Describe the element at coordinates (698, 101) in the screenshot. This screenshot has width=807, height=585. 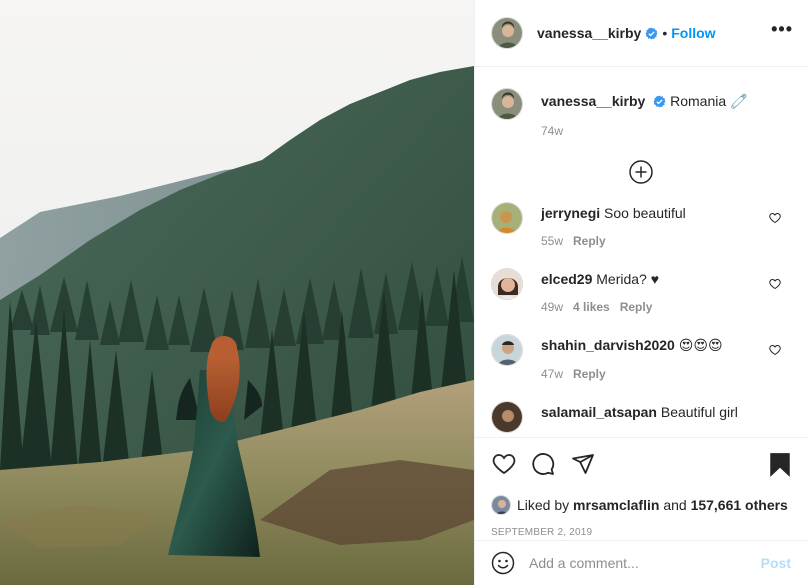
I see `caption-text: Romania` at that location.